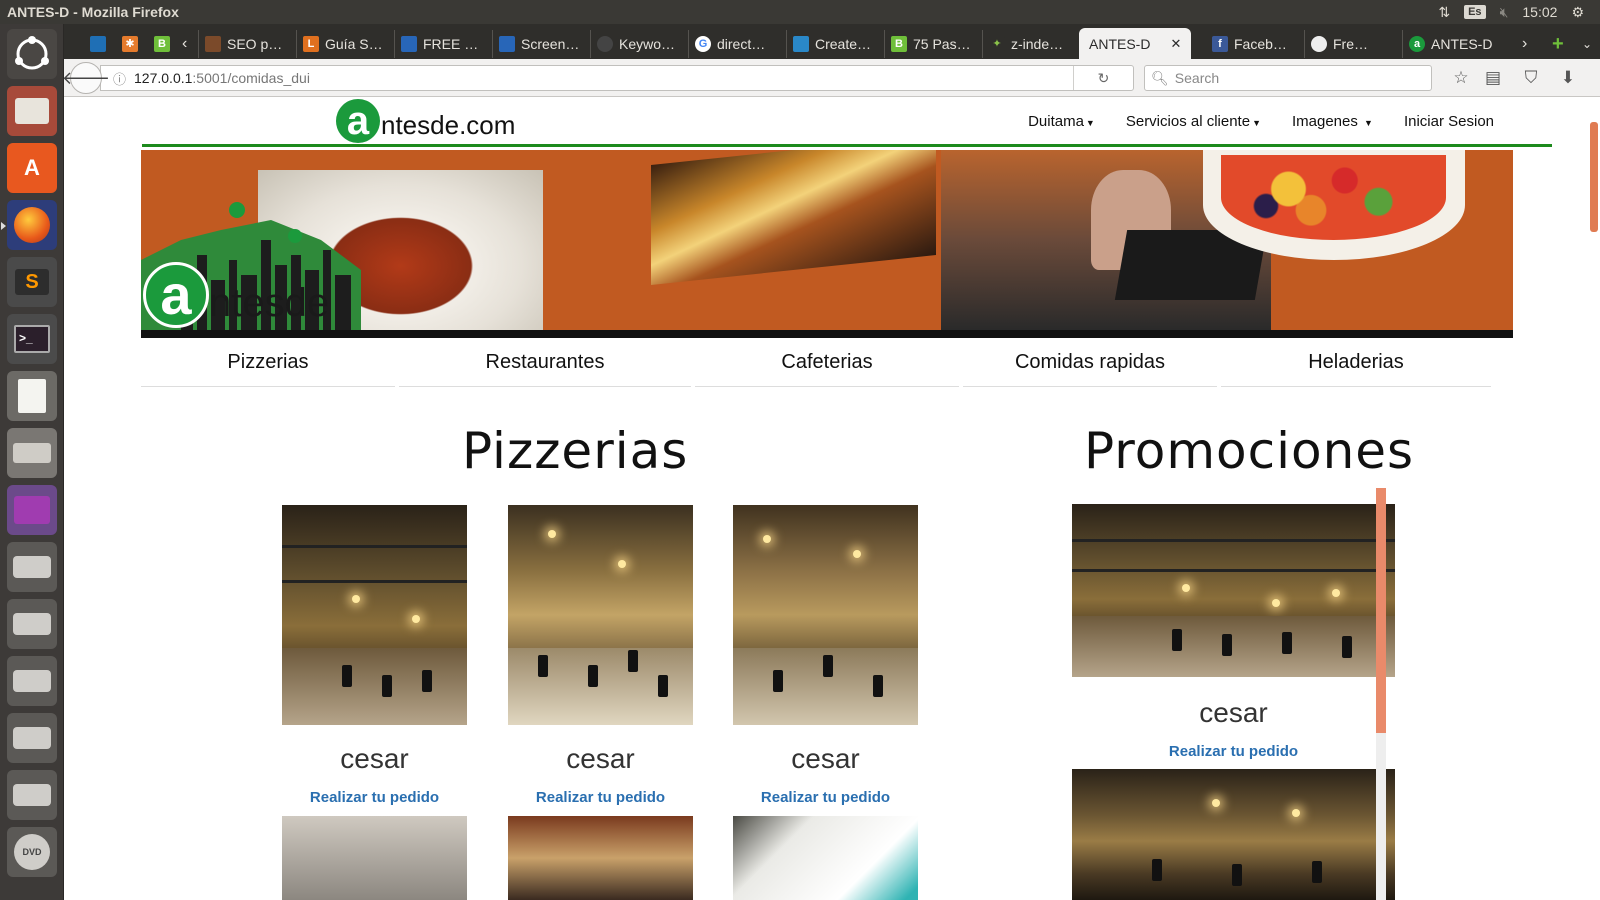 The width and height of the screenshot is (1600, 900). Describe the element at coordinates (29, 225) in the screenshot. I see `firefox-icon` at that location.